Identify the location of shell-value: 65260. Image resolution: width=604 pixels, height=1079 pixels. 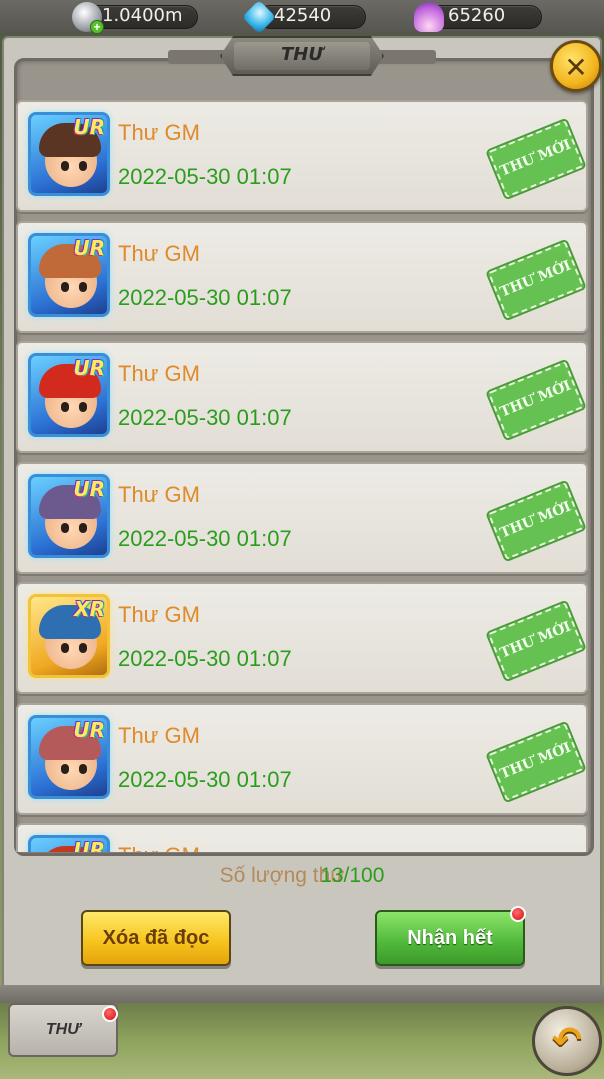
(477, 15).